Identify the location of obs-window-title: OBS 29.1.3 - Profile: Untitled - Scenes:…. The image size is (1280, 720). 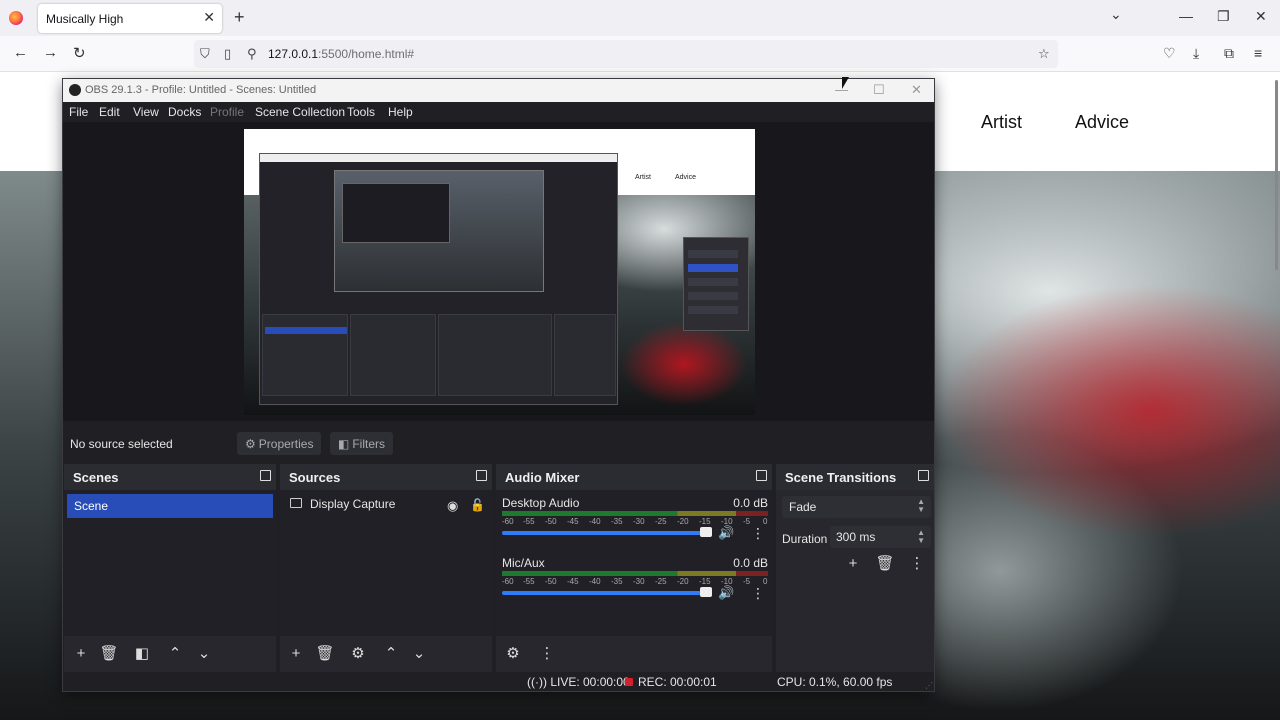
(201, 90).